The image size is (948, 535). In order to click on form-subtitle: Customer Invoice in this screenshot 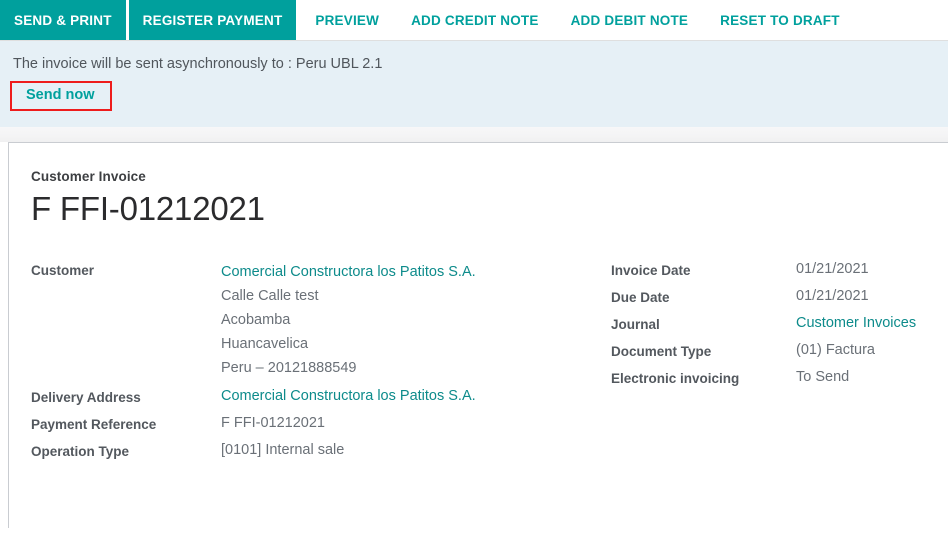, I will do `click(88, 176)`.